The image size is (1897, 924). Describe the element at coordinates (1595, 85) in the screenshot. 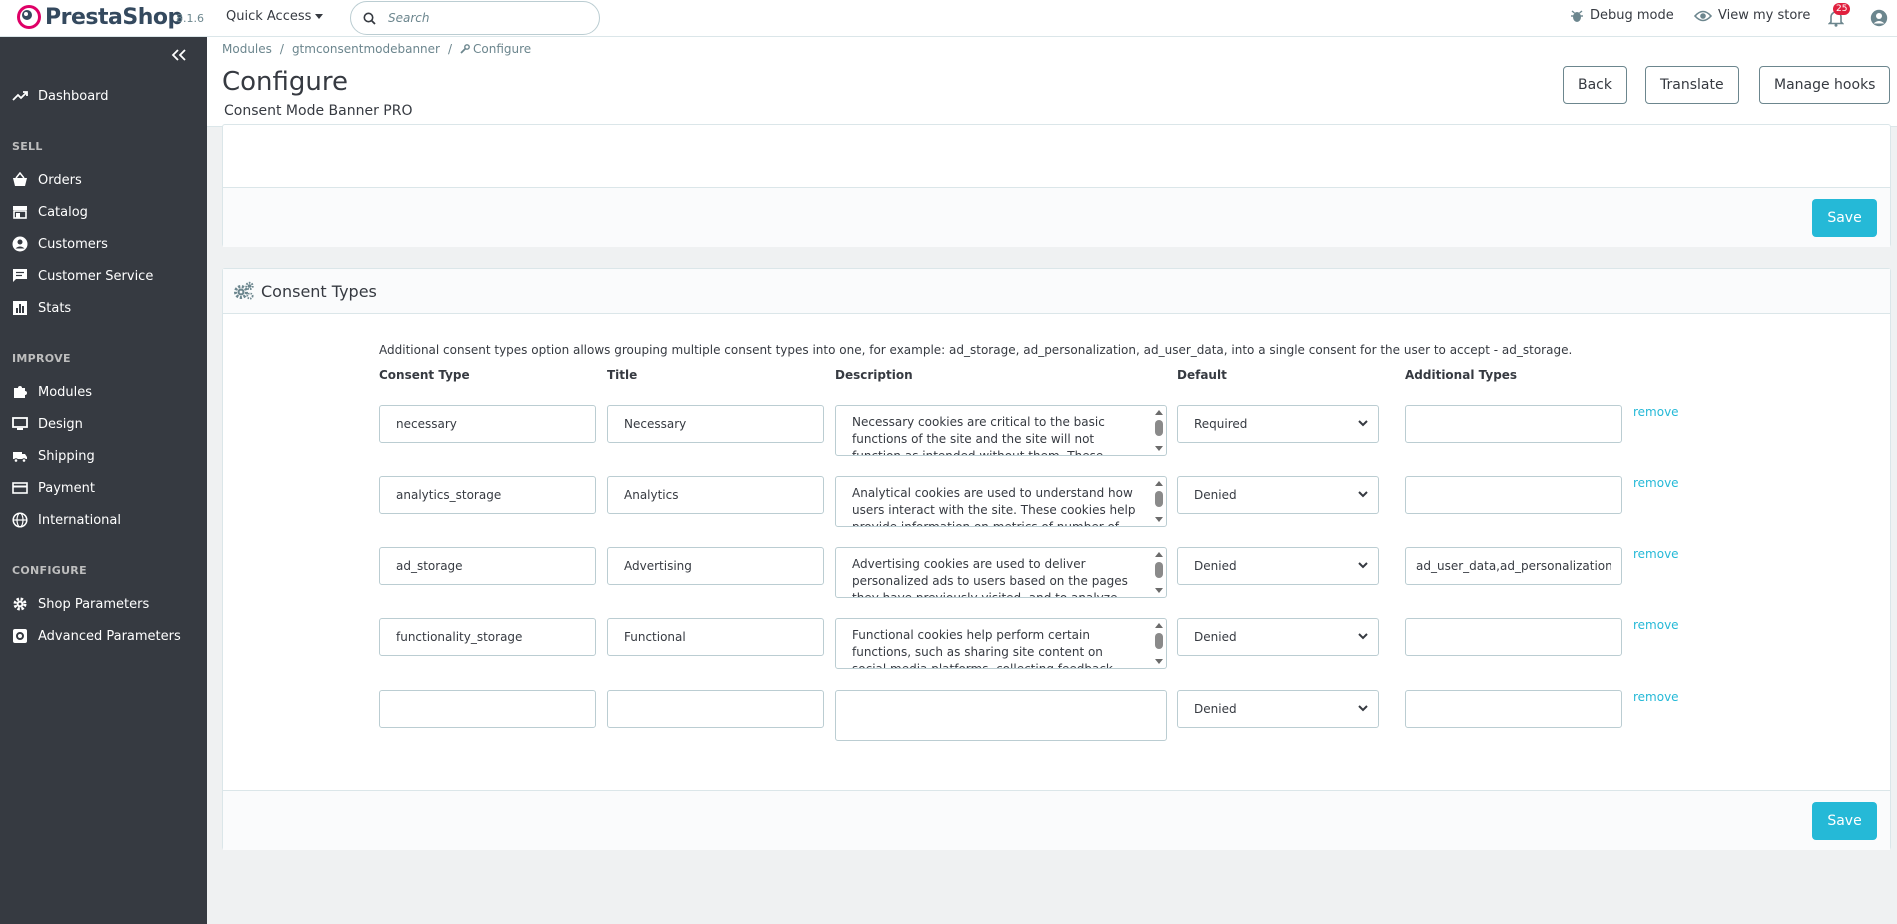

I see `back-button: Back` at that location.